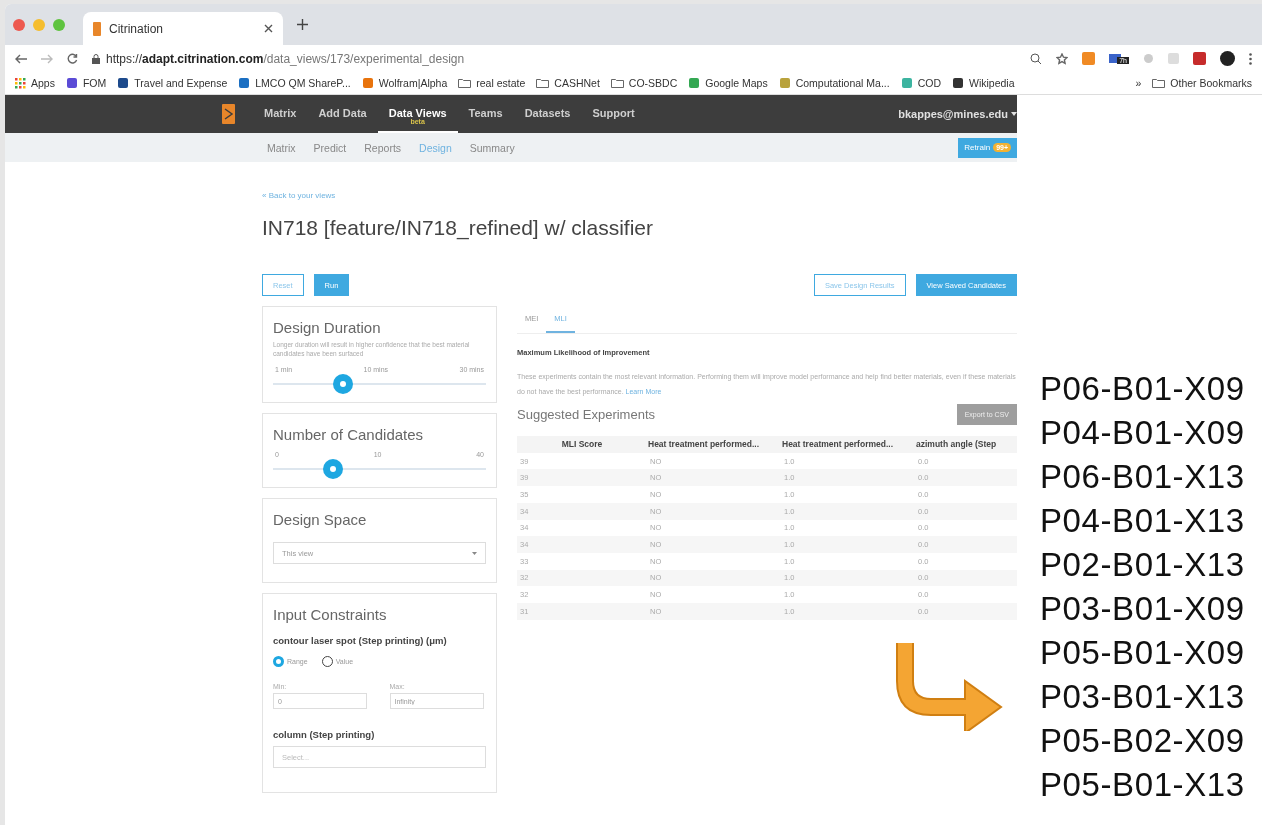 This screenshot has width=1262, height=825. I want to click on forward-icon, so click(47, 58).